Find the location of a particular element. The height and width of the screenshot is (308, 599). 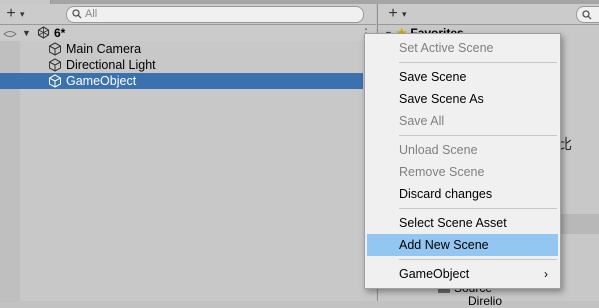

menu-item-save-scene-as: Save Scene As is located at coordinates (462, 99).